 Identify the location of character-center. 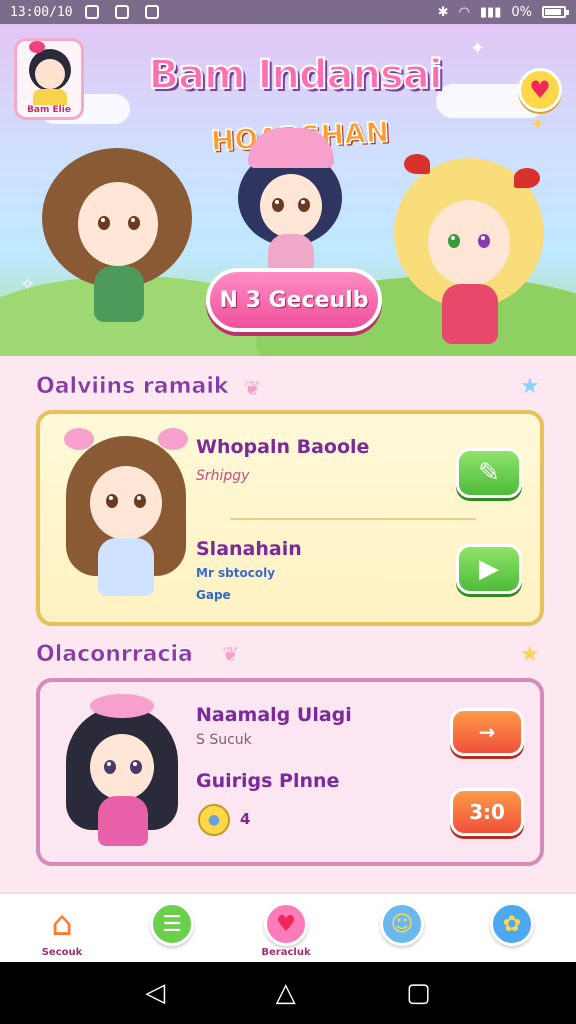
(290, 198).